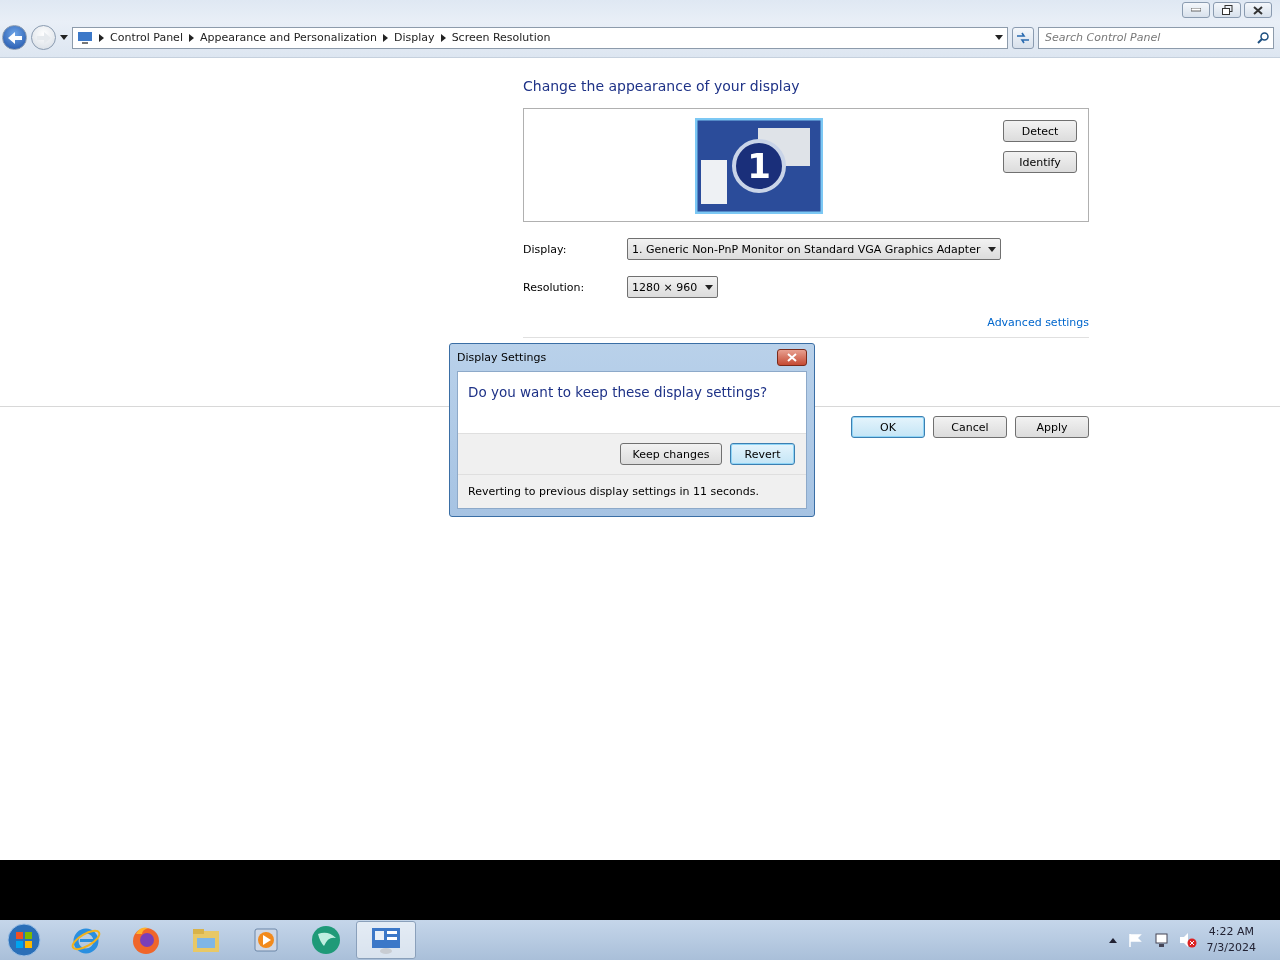  Describe the element at coordinates (146, 37) in the screenshot. I see `breadcrumb-link: Control Panel` at that location.